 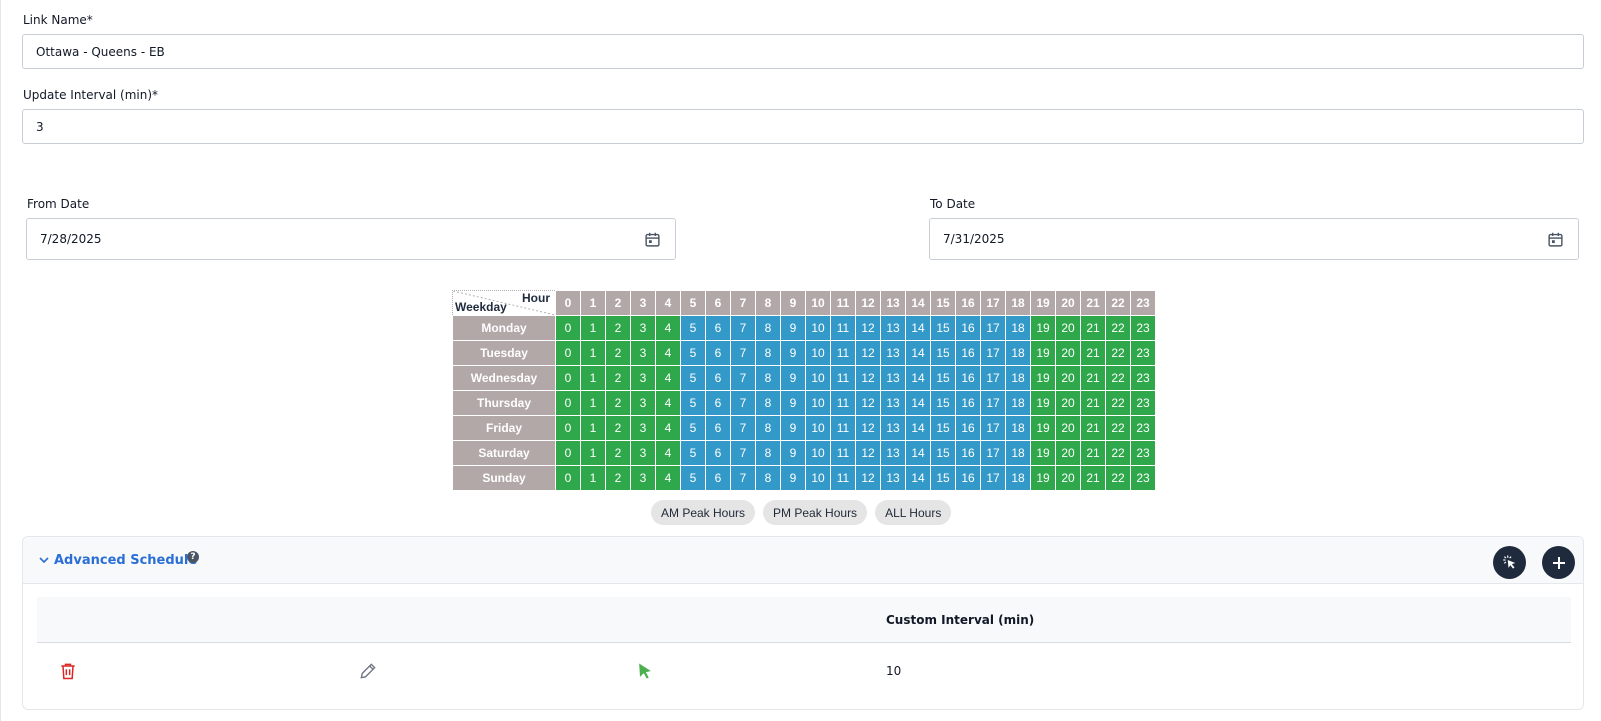 I want to click on day-header-thursday: Thursday, so click(x=504, y=403).